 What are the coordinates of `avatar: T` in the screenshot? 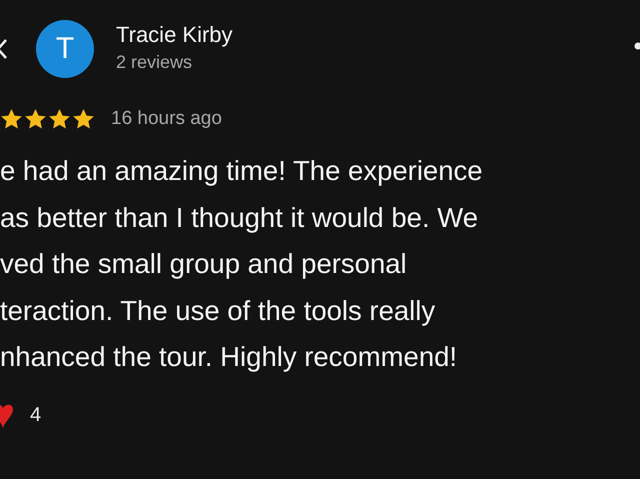 It's located at (65, 49).